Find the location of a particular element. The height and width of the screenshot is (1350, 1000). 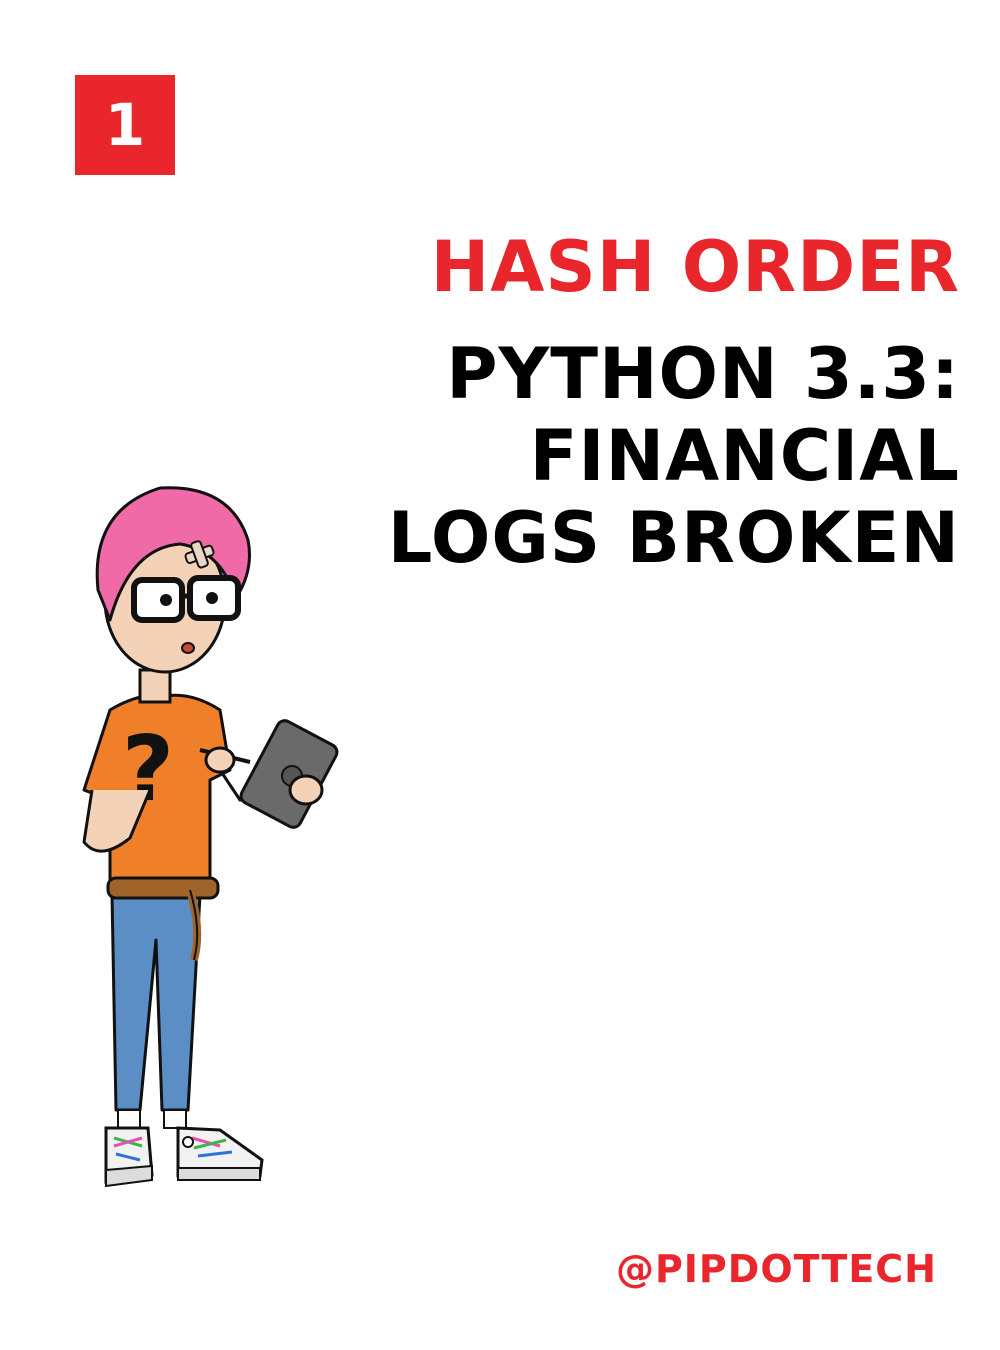

headline: PYTHON 3.3: FINANCIAL LOGS BROKEN is located at coordinates (640, 456).